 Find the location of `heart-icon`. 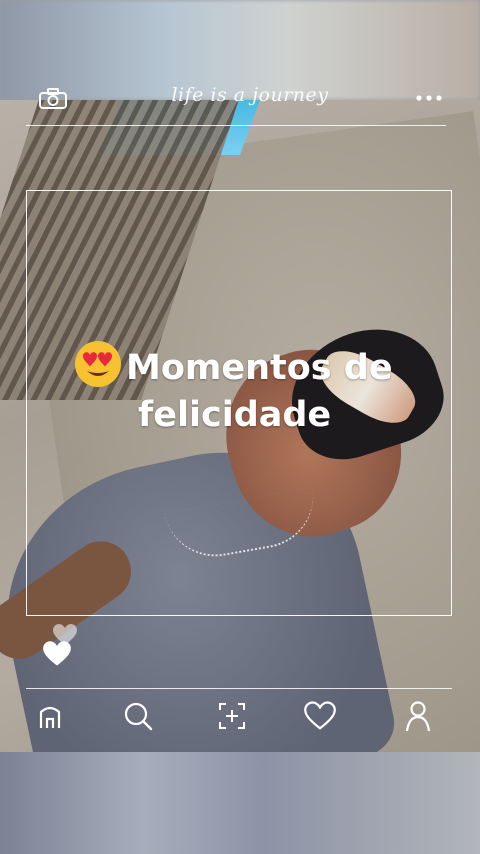

heart-icon is located at coordinates (320, 716).